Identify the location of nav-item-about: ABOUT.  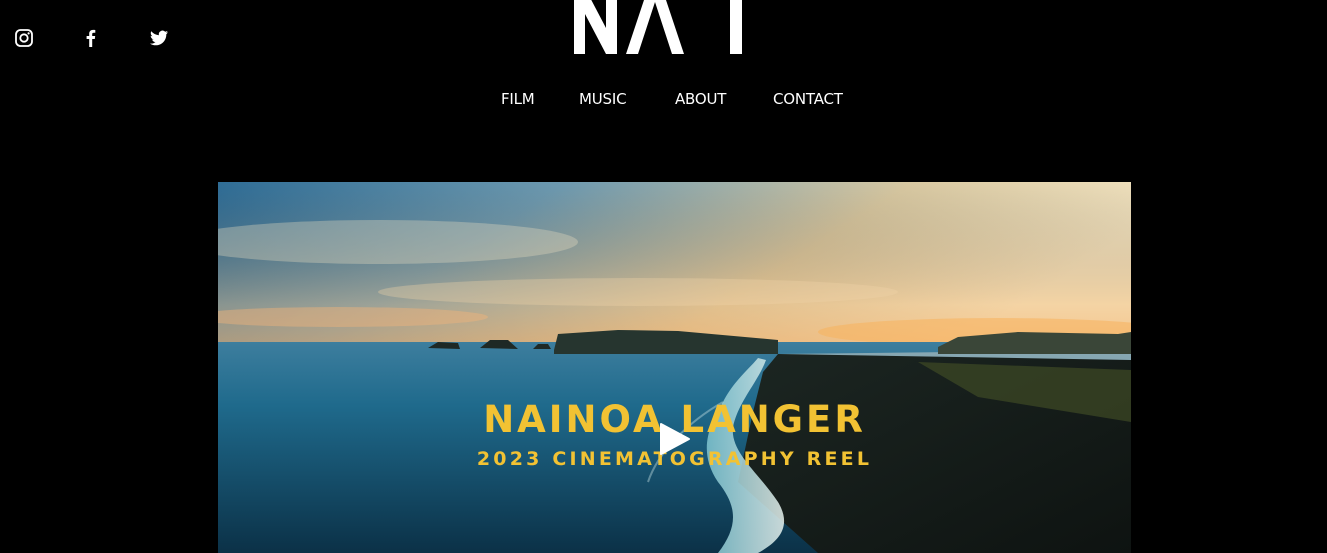
(700, 99).